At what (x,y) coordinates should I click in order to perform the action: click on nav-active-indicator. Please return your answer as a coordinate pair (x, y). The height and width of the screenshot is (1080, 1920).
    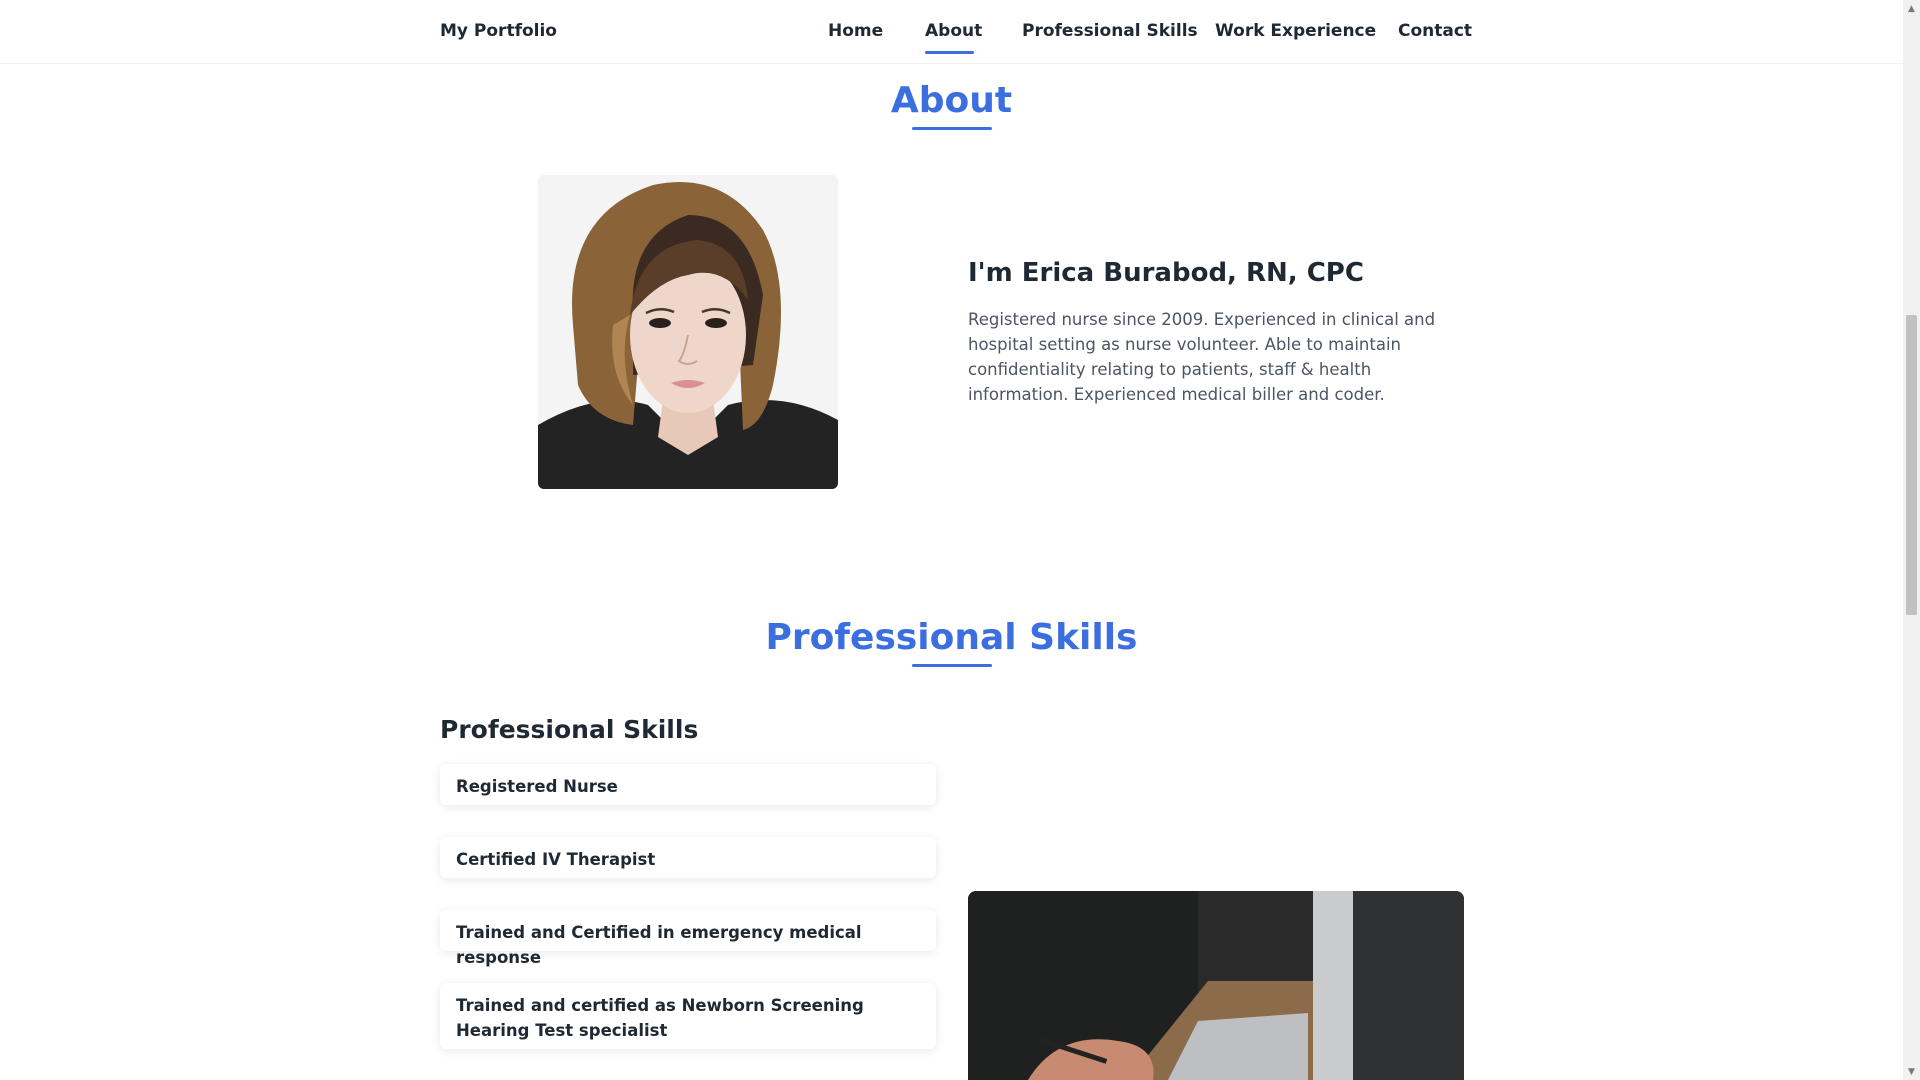
    Looking at the image, I should click on (949, 52).